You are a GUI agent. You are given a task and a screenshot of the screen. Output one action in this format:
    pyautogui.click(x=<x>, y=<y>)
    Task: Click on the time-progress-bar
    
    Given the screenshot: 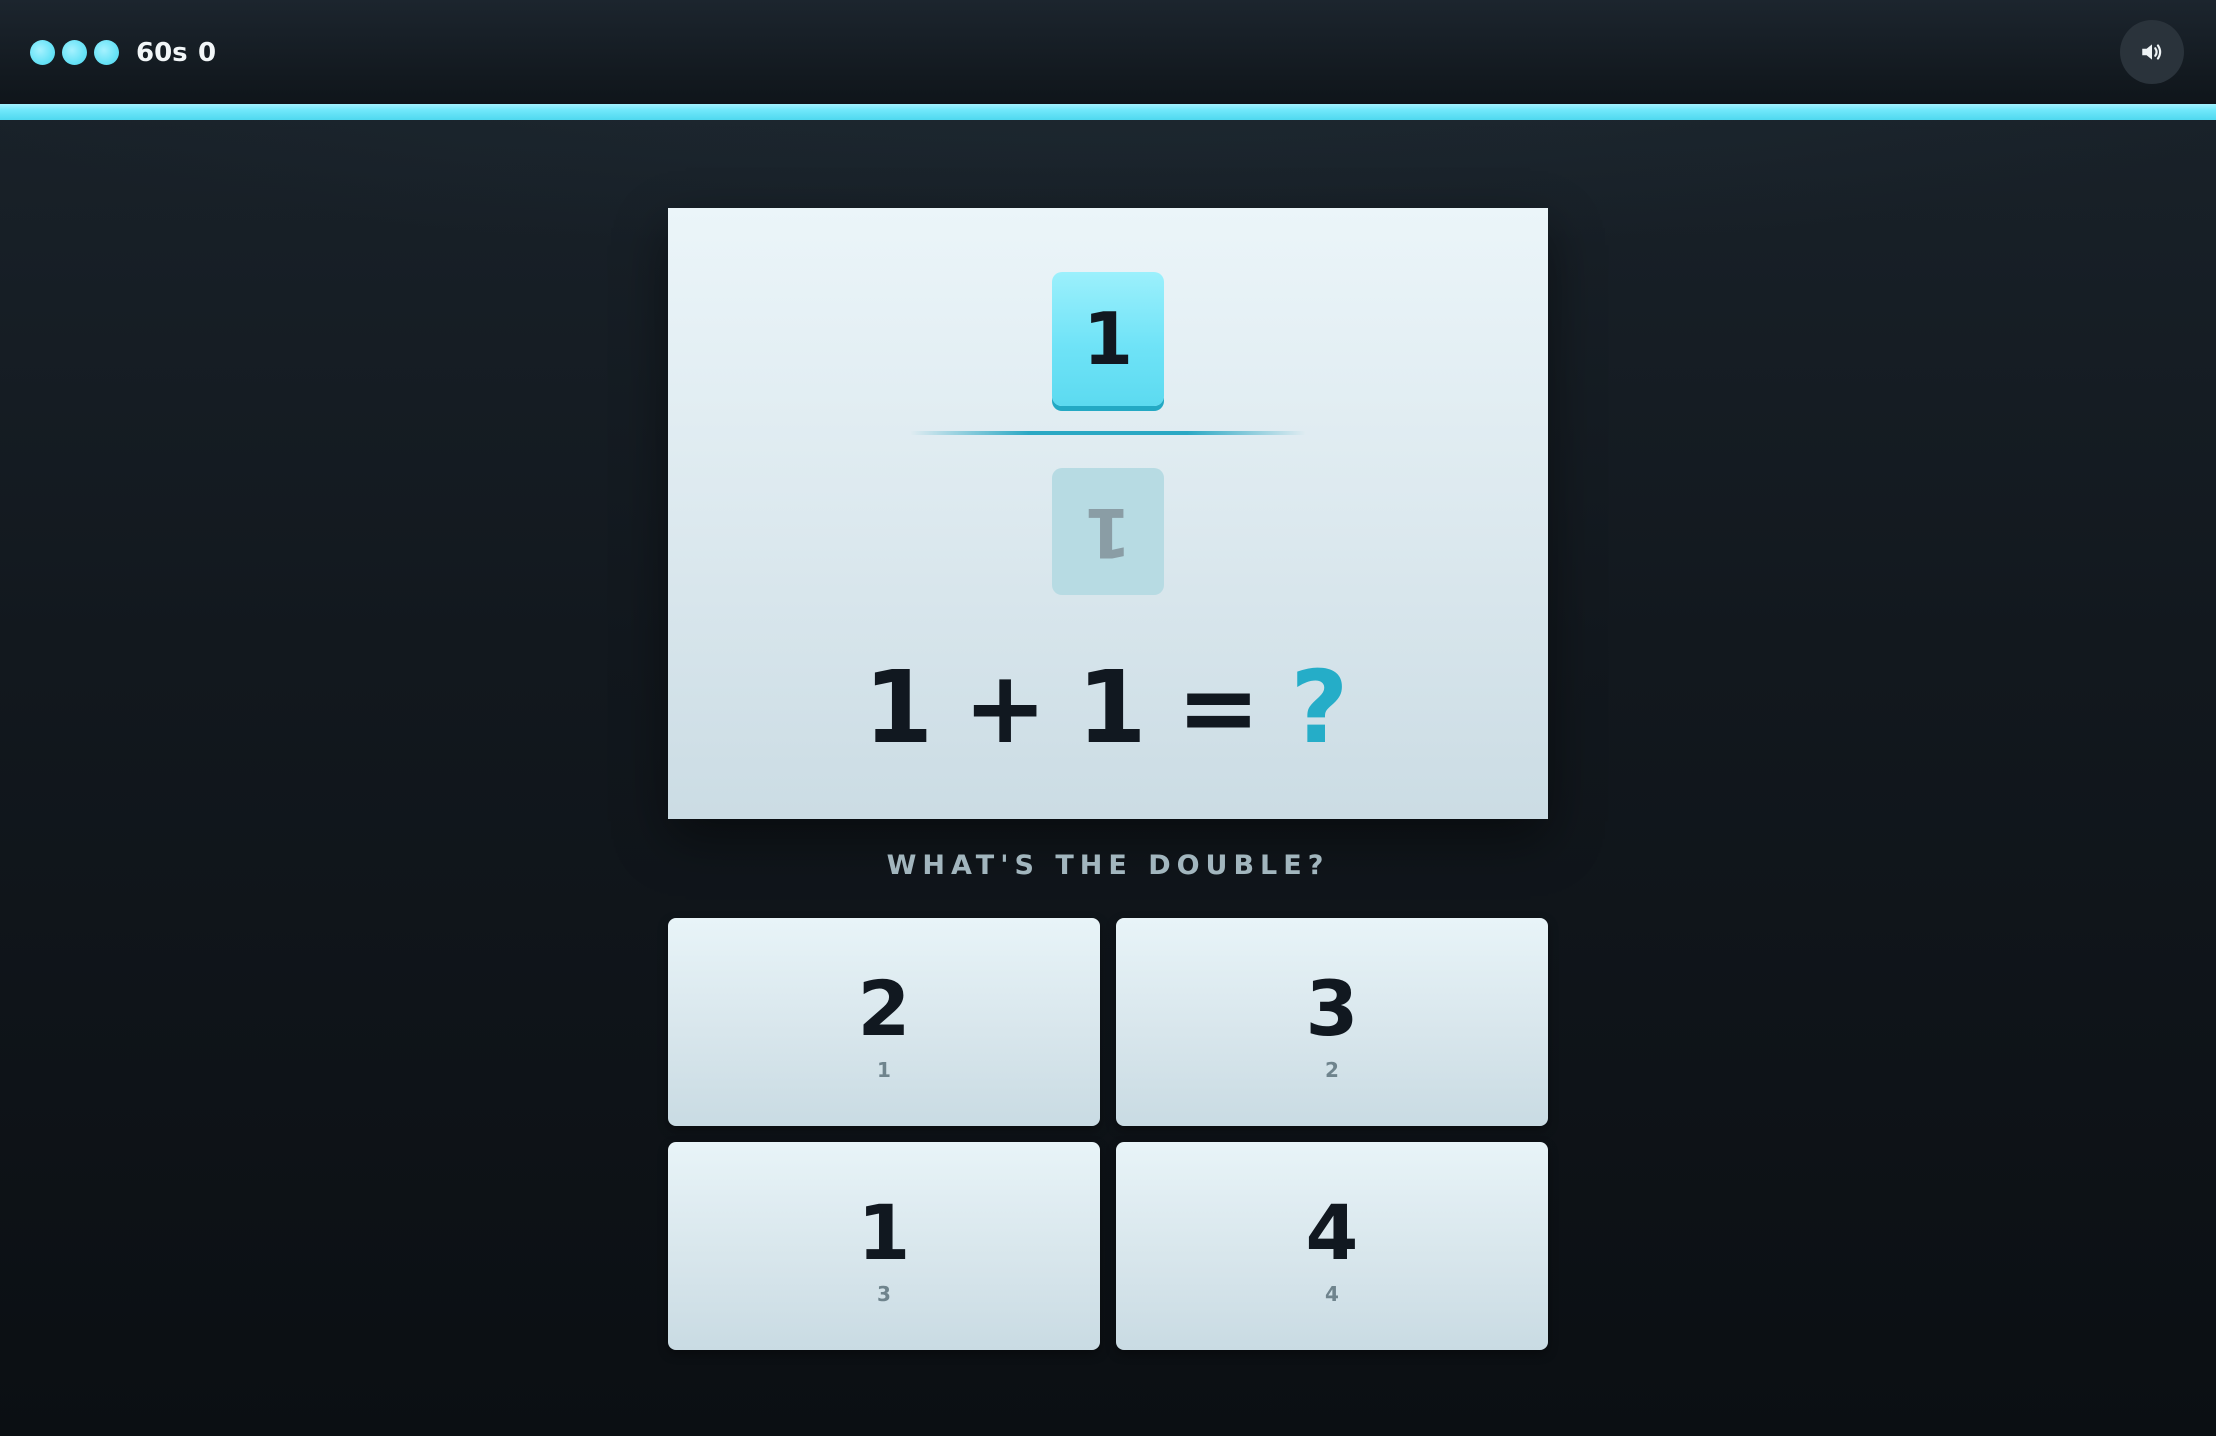 What is the action you would take?
    pyautogui.click(x=1108, y=112)
    